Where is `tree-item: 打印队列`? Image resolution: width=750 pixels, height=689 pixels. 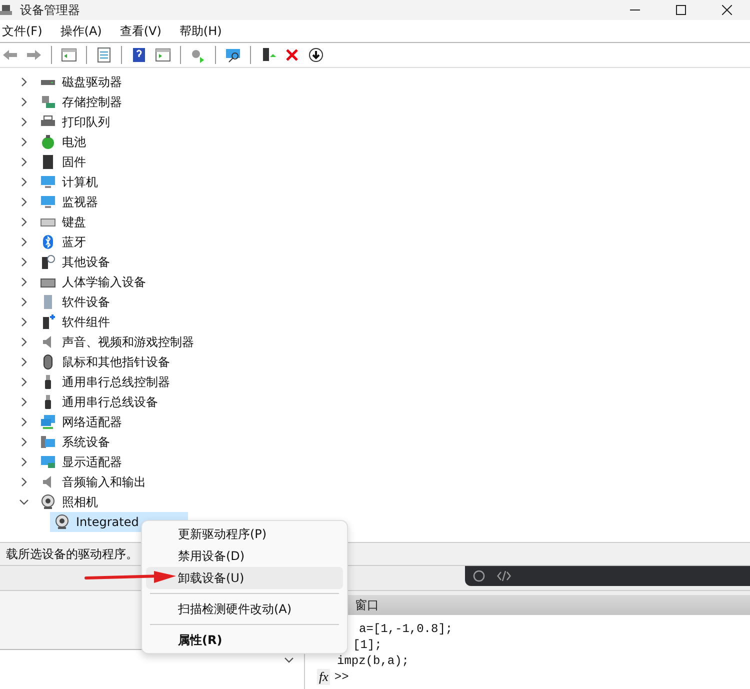 tree-item: 打印队列 is located at coordinates (75, 122).